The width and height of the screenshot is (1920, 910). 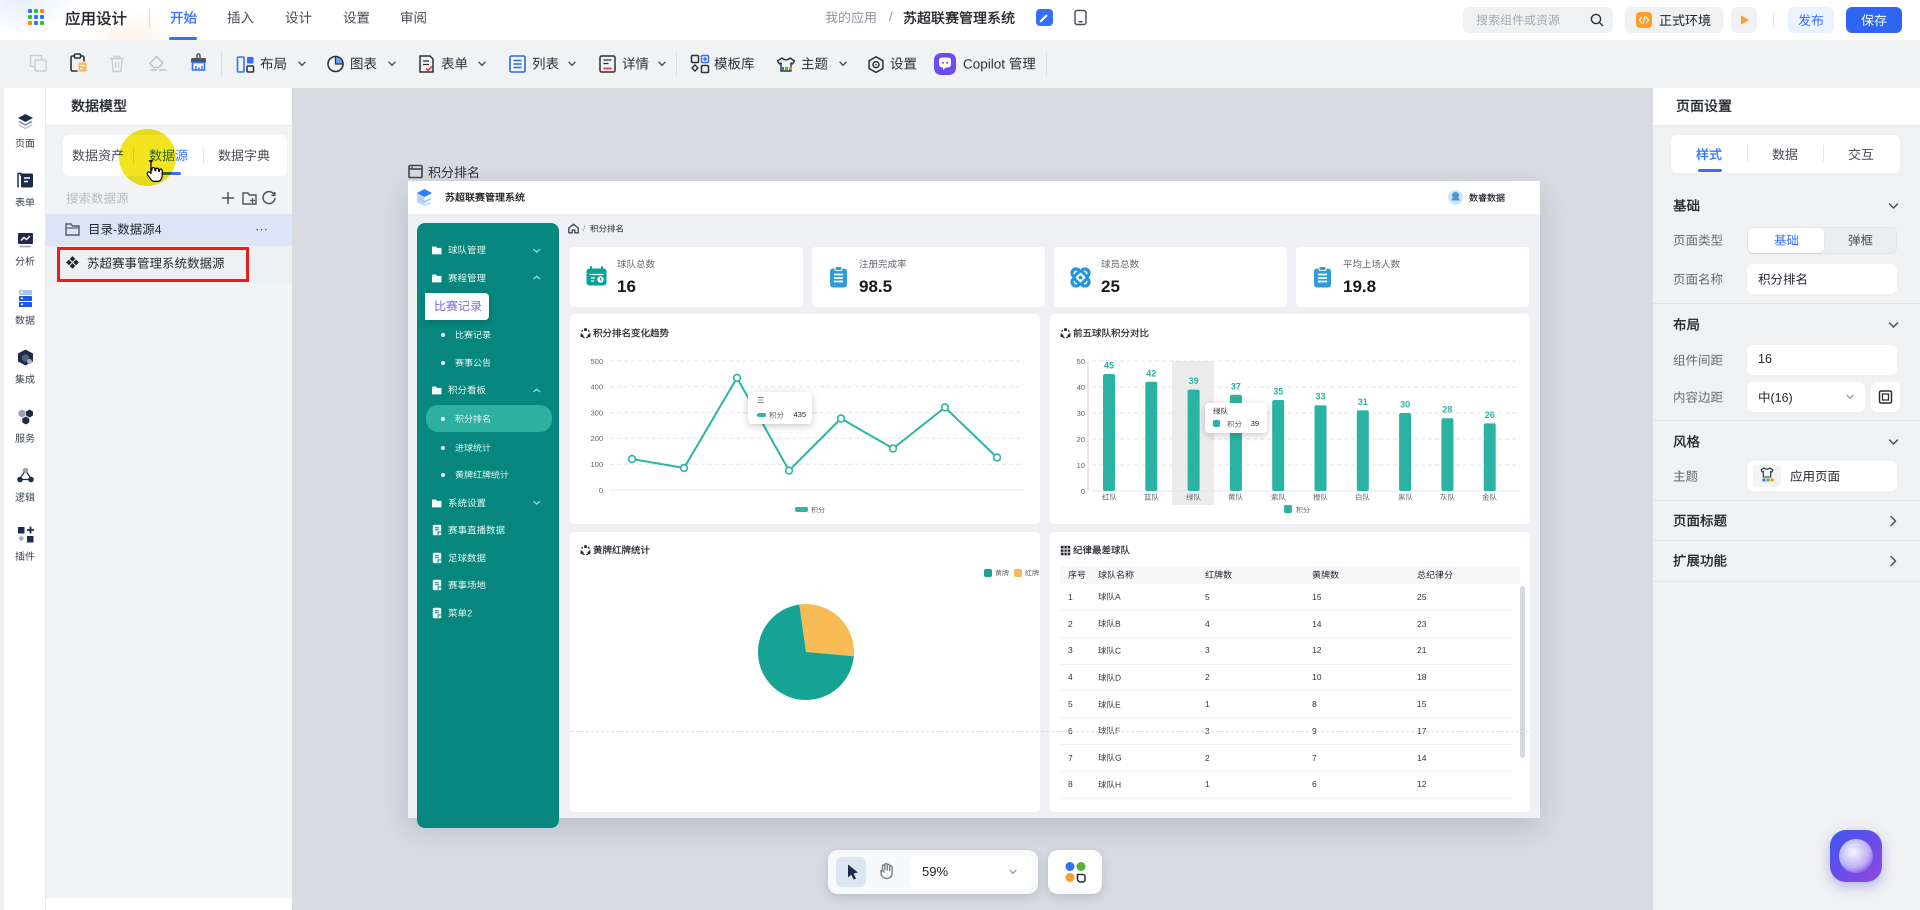 I want to click on svg-text: 28, so click(x=1447, y=410).